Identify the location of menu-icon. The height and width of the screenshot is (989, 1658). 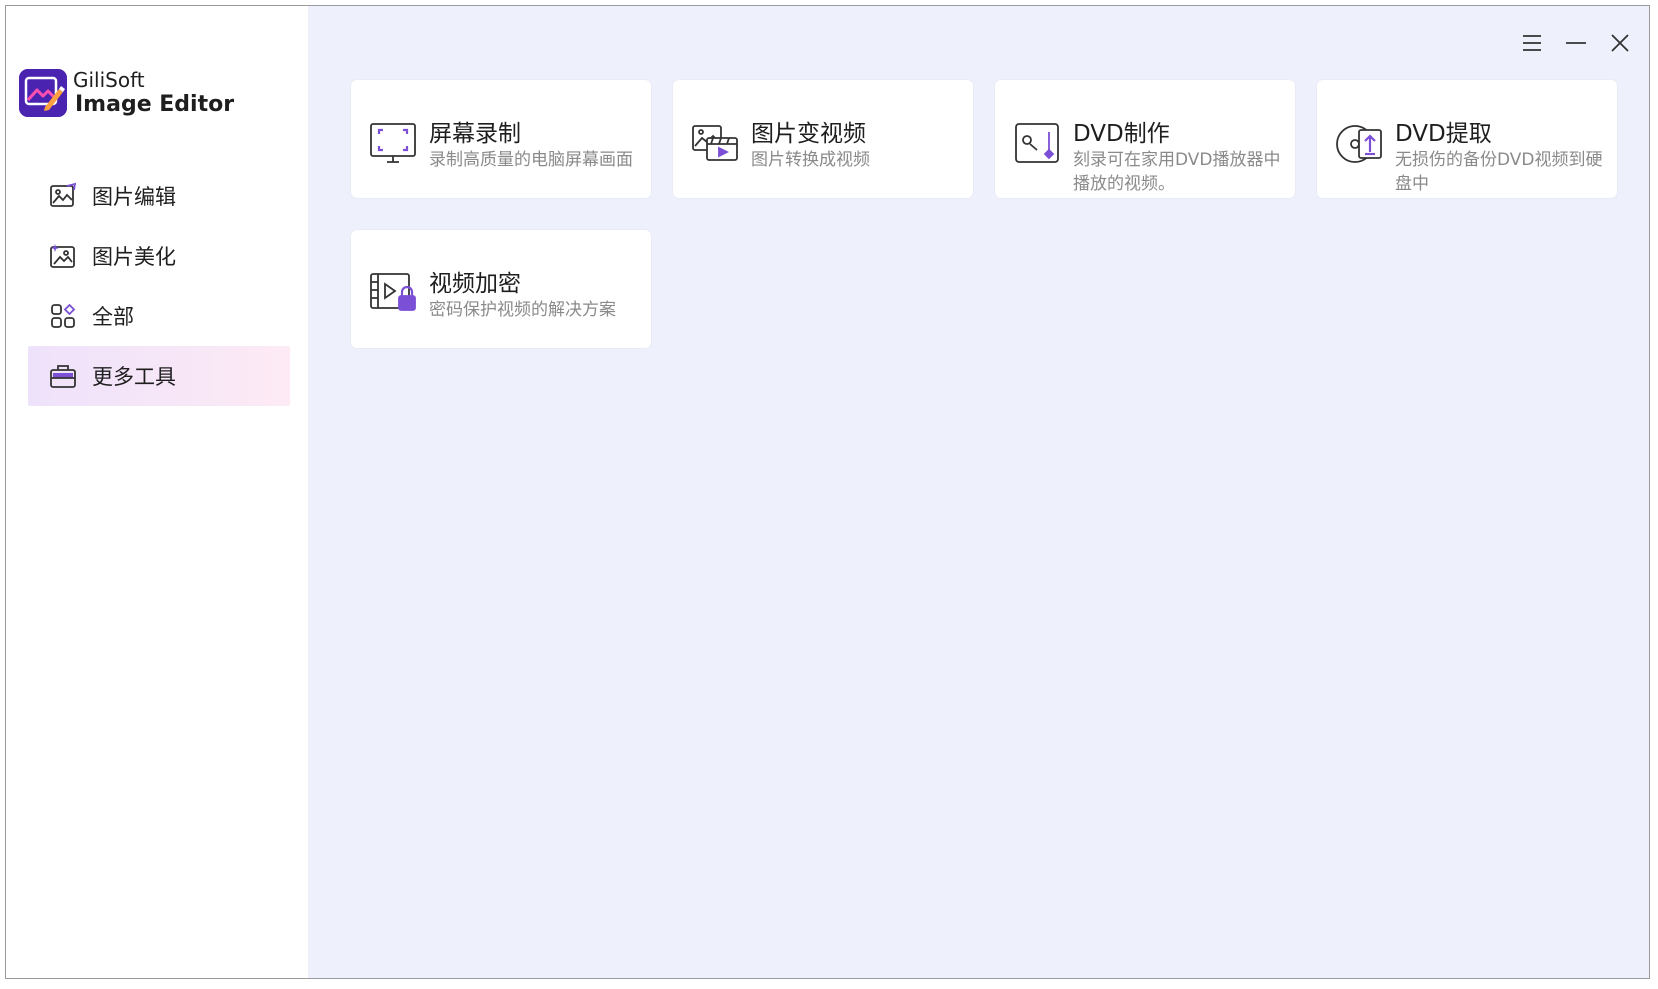
(1532, 43).